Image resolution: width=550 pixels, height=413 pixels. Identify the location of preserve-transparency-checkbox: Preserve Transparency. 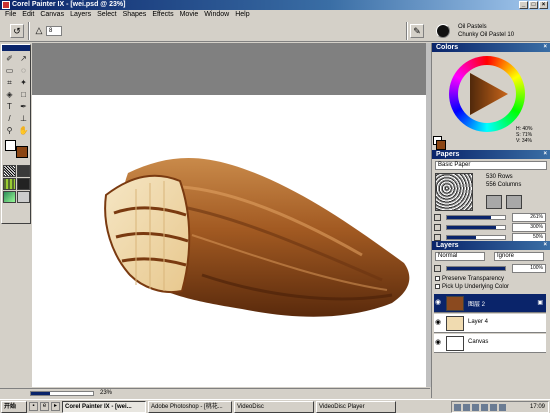
(469, 279).